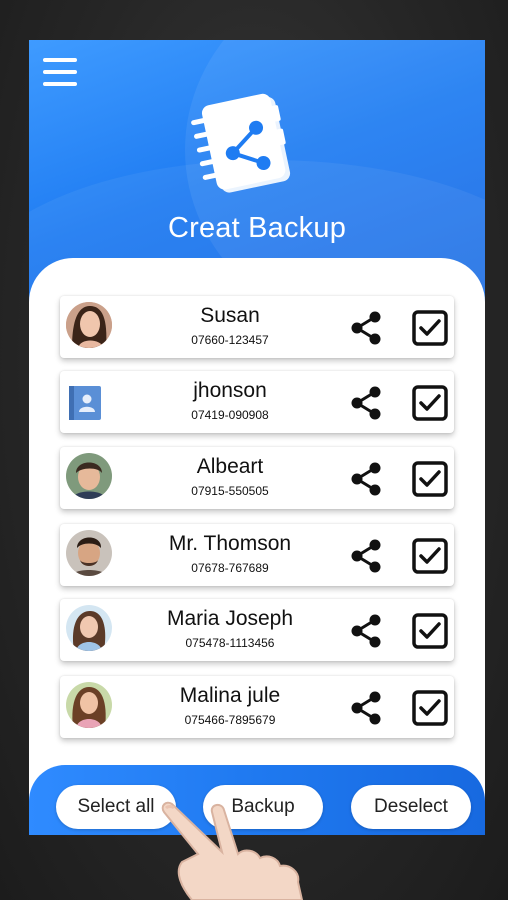 The height and width of the screenshot is (900, 508). I want to click on page-title: Creat Backup, so click(257, 228).